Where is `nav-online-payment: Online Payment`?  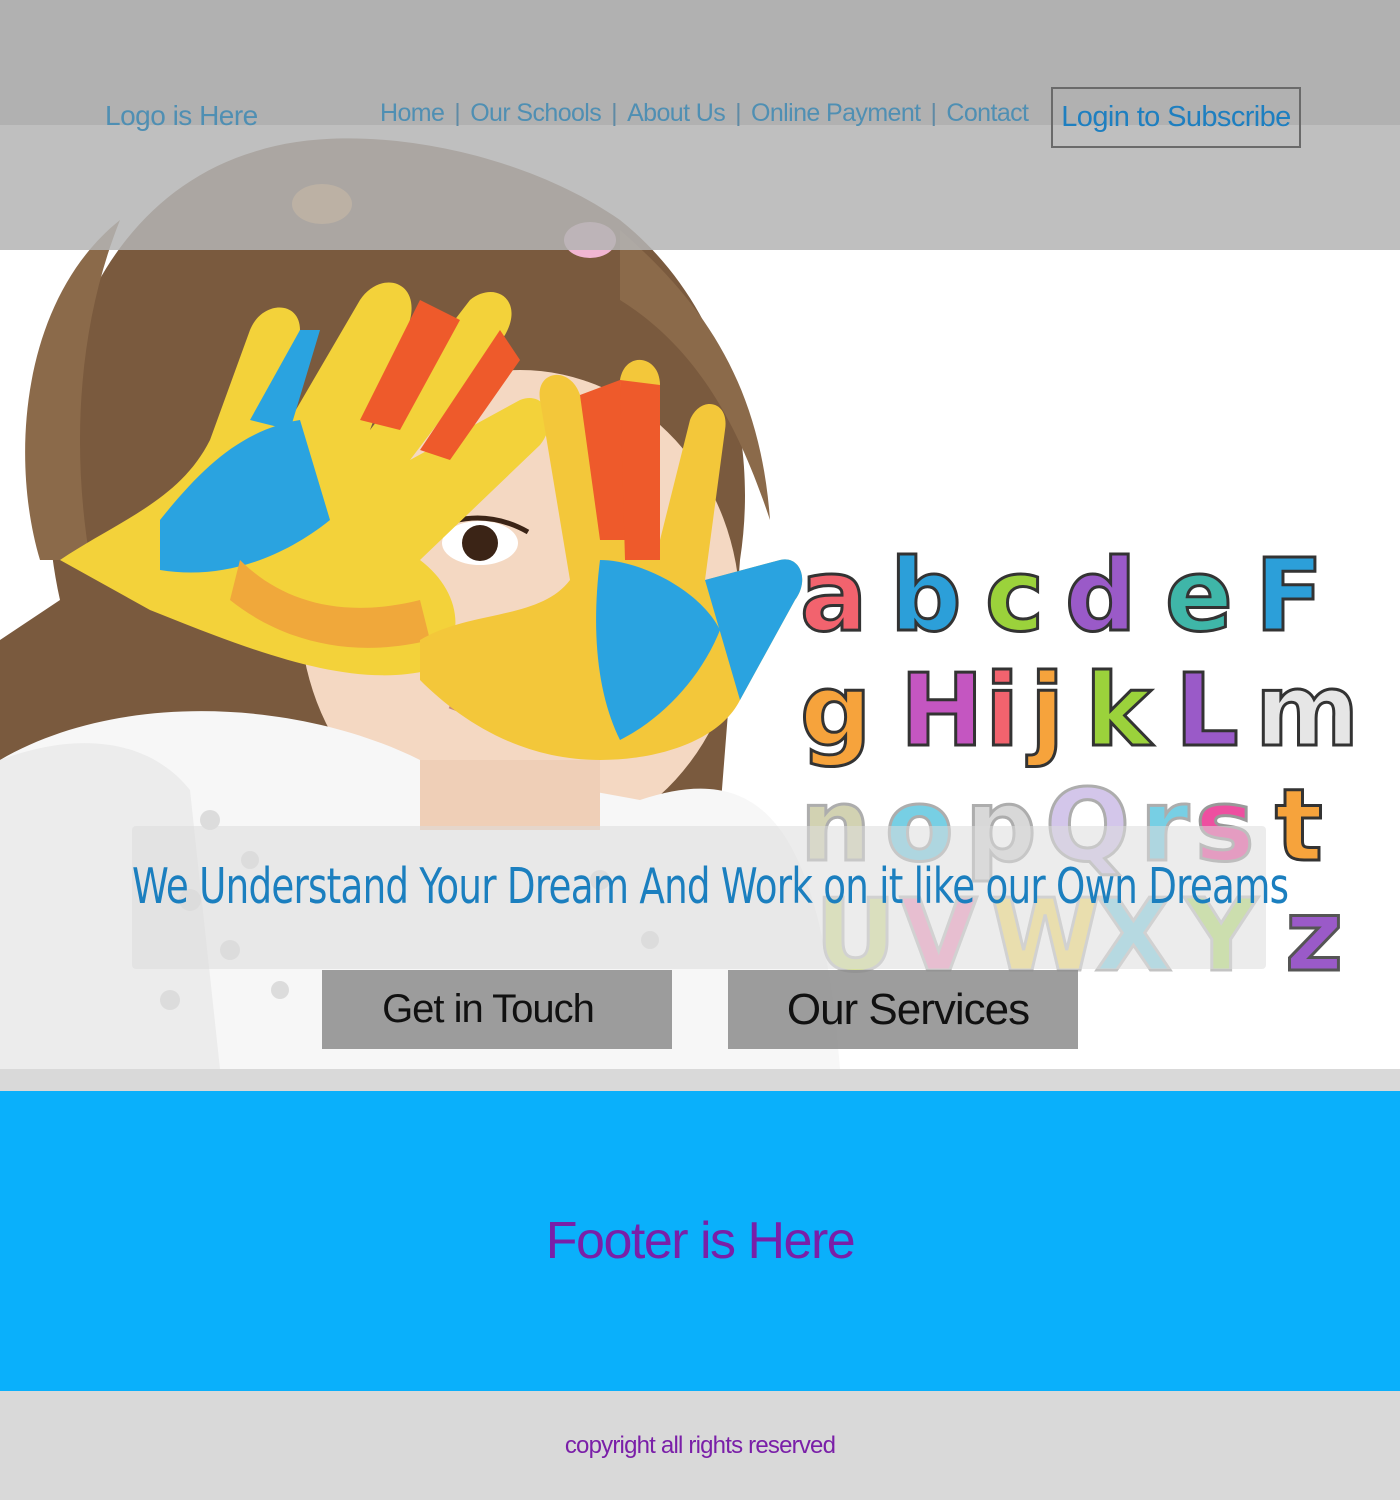 nav-online-payment: Online Payment is located at coordinates (836, 113).